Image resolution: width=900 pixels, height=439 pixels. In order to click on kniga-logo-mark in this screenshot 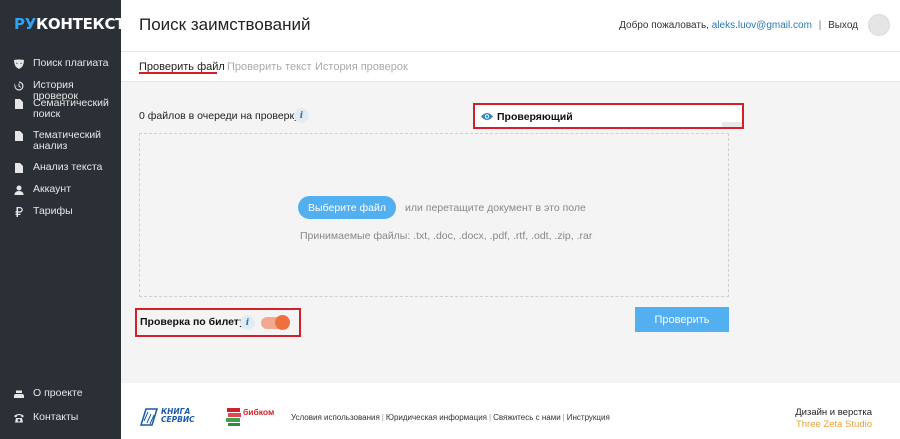, I will do `click(149, 417)`.